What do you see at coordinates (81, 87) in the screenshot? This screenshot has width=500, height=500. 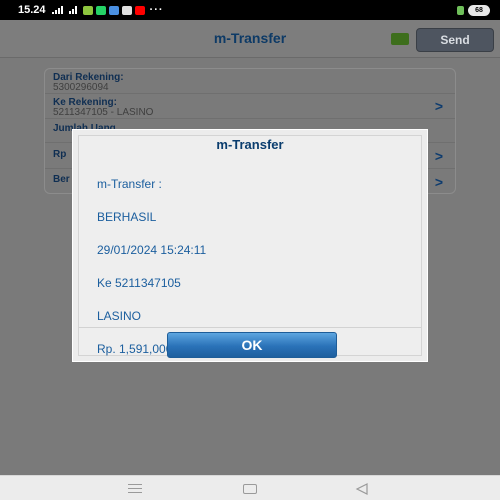 I see `from-account-value: 5300296094` at bounding box center [81, 87].